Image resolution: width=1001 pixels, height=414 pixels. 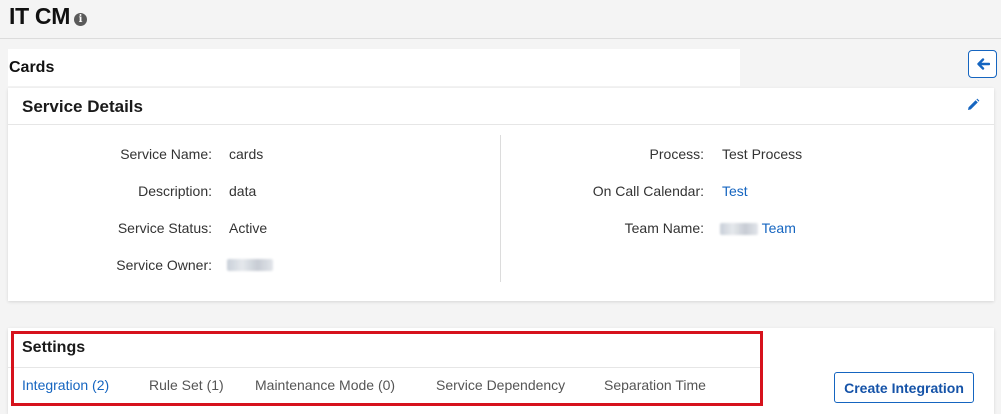 What do you see at coordinates (65, 385) in the screenshot?
I see `tab-integration: Integration (2)` at bounding box center [65, 385].